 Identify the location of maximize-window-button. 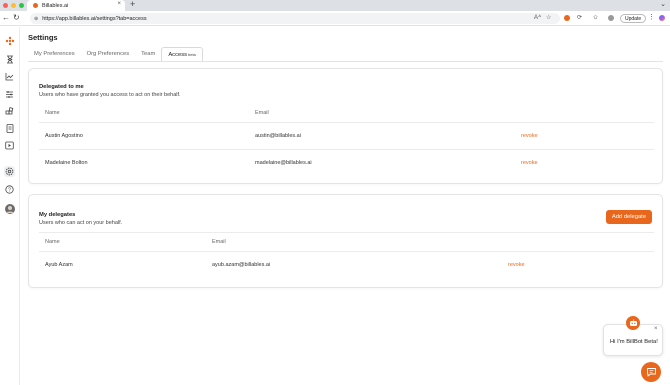
(21, 5).